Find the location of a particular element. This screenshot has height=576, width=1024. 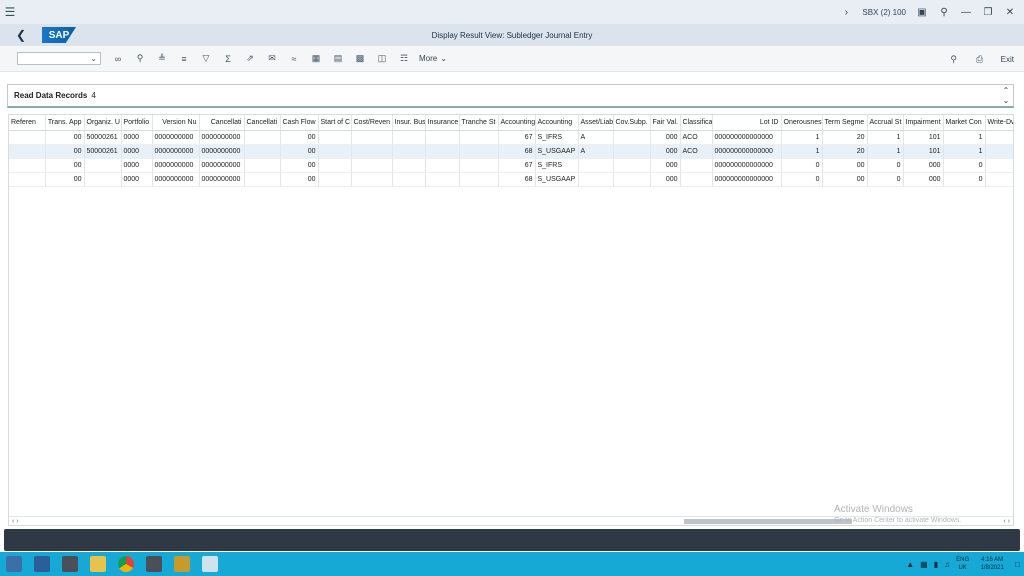

exit-button: Exit is located at coordinates (1007, 59).